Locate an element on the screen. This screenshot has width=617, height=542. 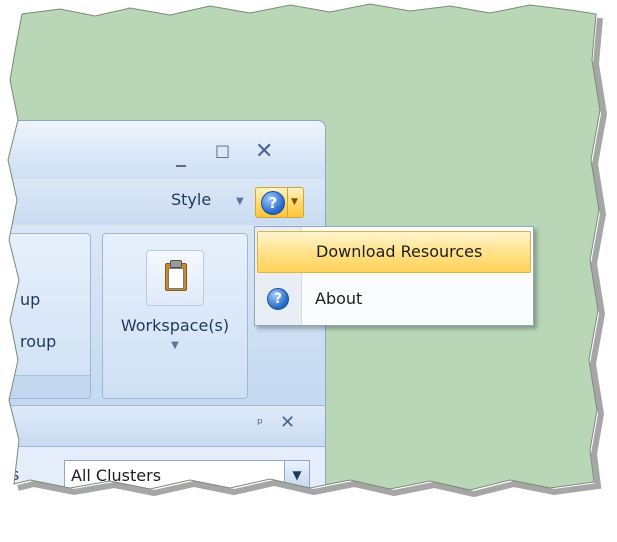
split-separator is located at coordinates (287, 202).